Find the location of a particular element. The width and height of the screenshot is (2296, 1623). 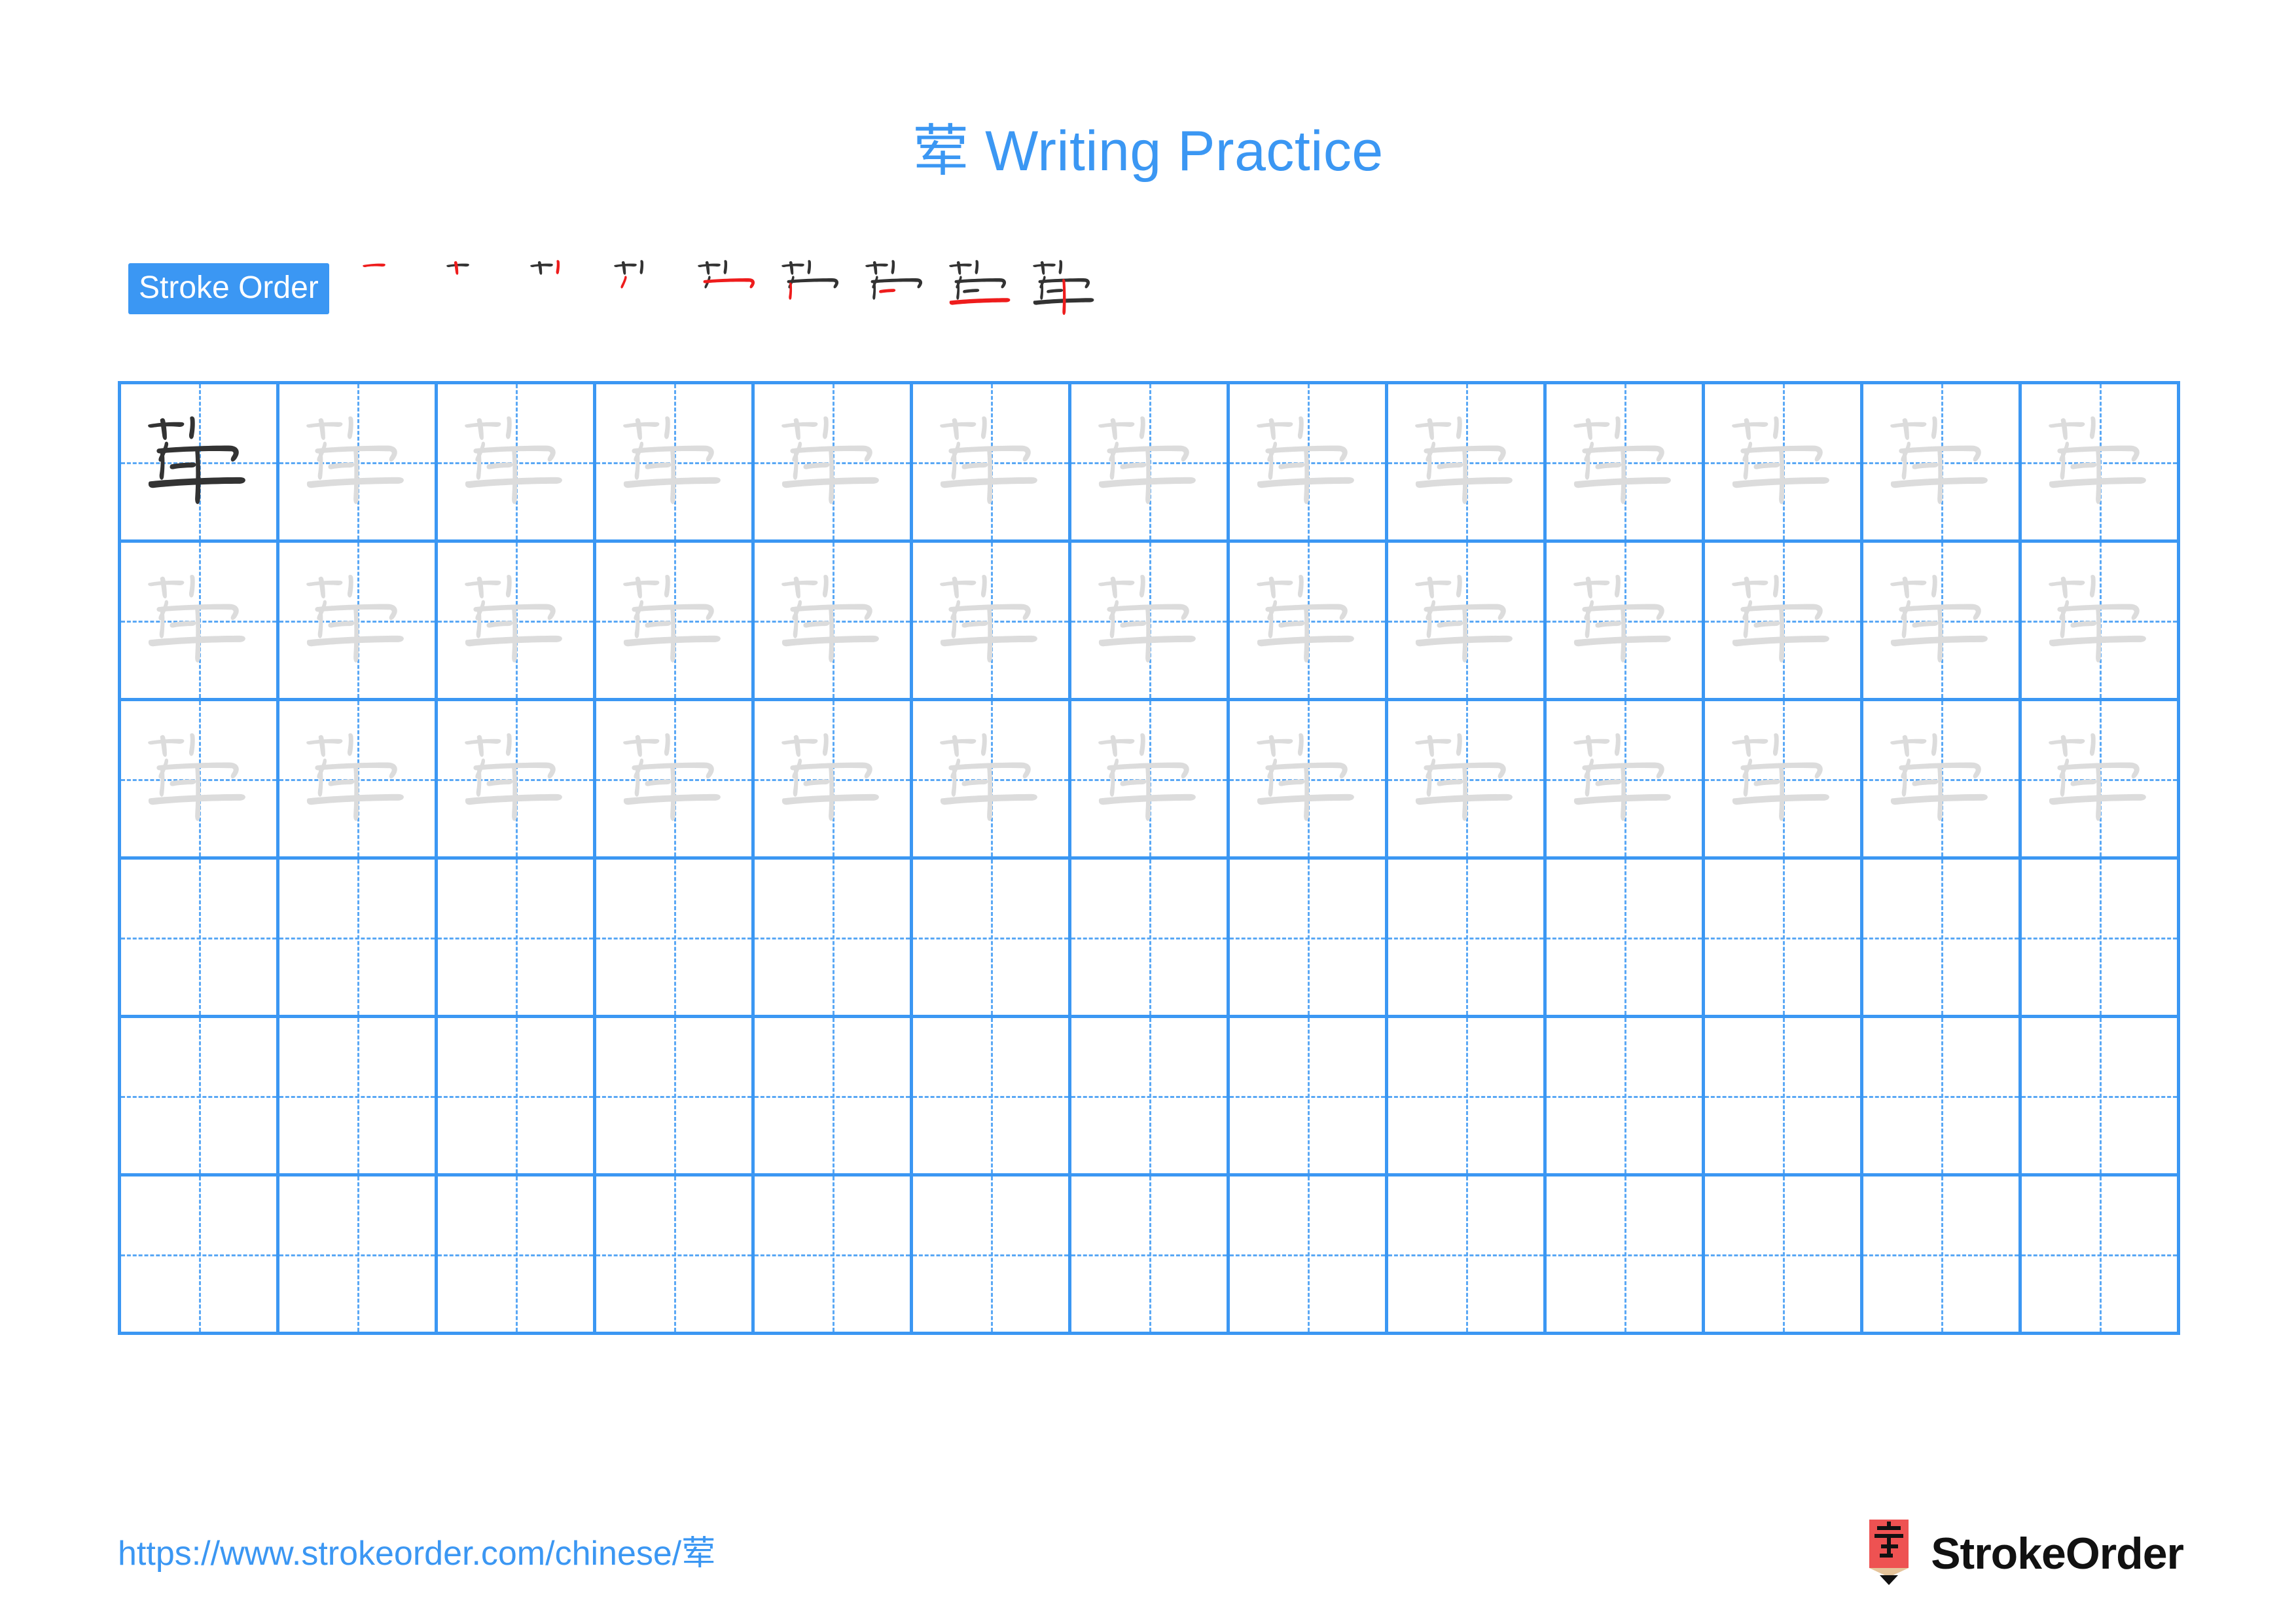

page-title: 荤 Writing Practice is located at coordinates (1148, 146).